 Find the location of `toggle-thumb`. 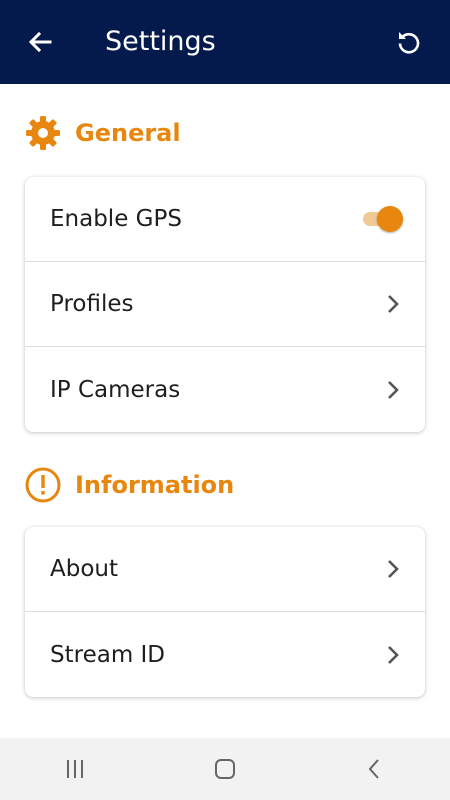

toggle-thumb is located at coordinates (390, 219).